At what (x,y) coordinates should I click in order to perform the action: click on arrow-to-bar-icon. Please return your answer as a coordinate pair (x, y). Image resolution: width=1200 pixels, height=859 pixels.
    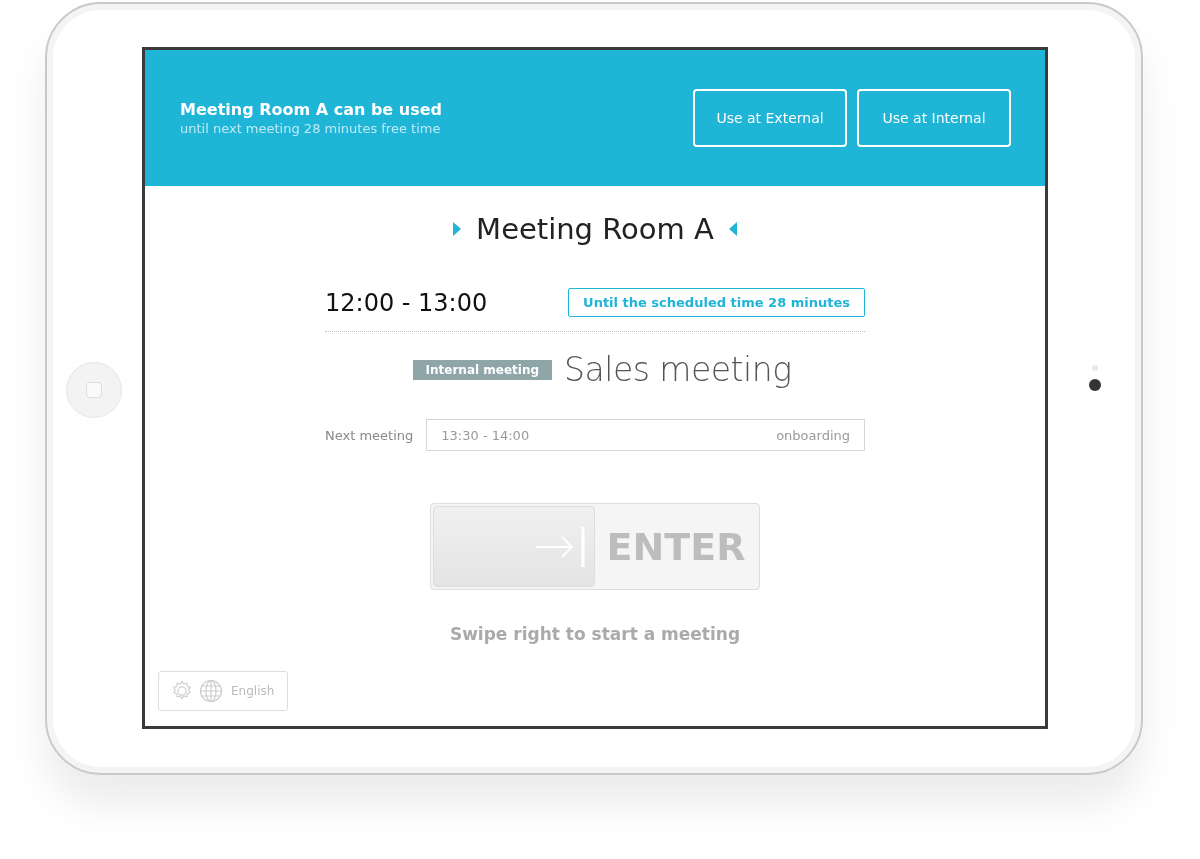
    Looking at the image, I should click on (560, 546).